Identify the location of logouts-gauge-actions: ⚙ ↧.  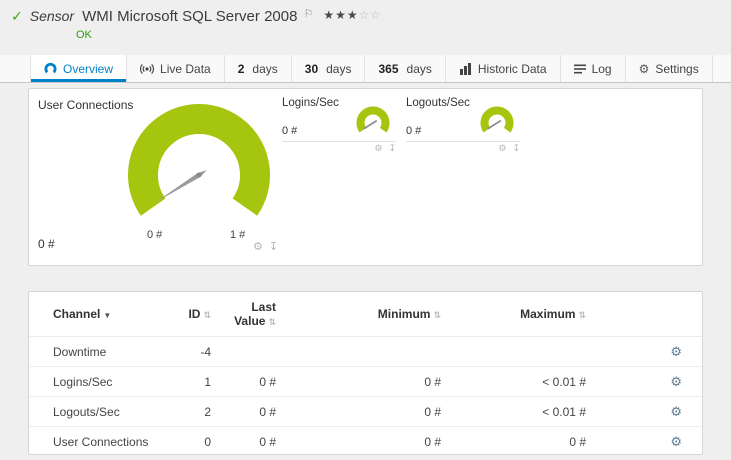
(506, 148).